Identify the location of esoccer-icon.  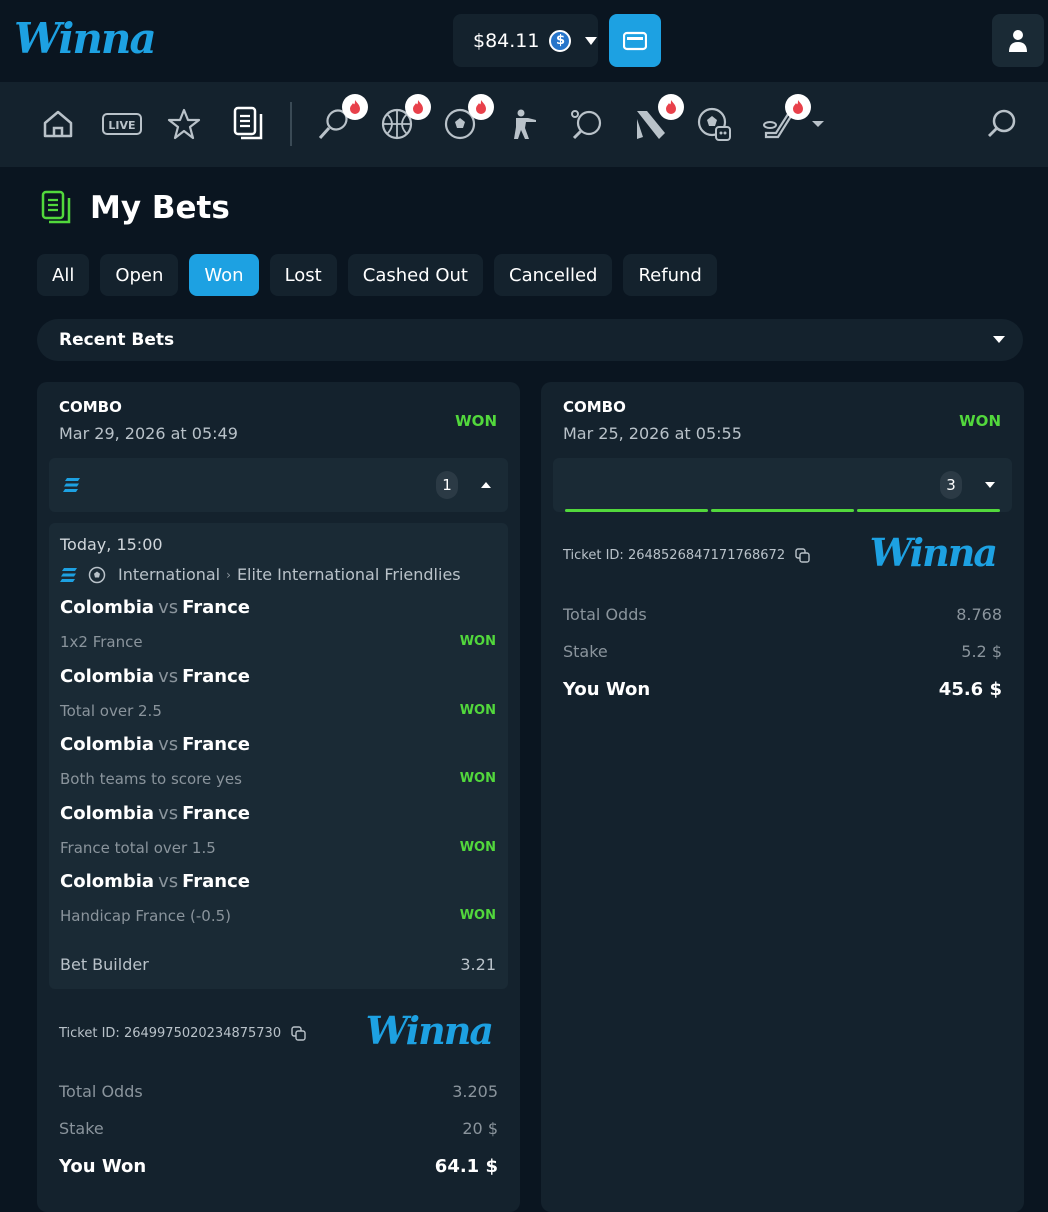
(714, 124).